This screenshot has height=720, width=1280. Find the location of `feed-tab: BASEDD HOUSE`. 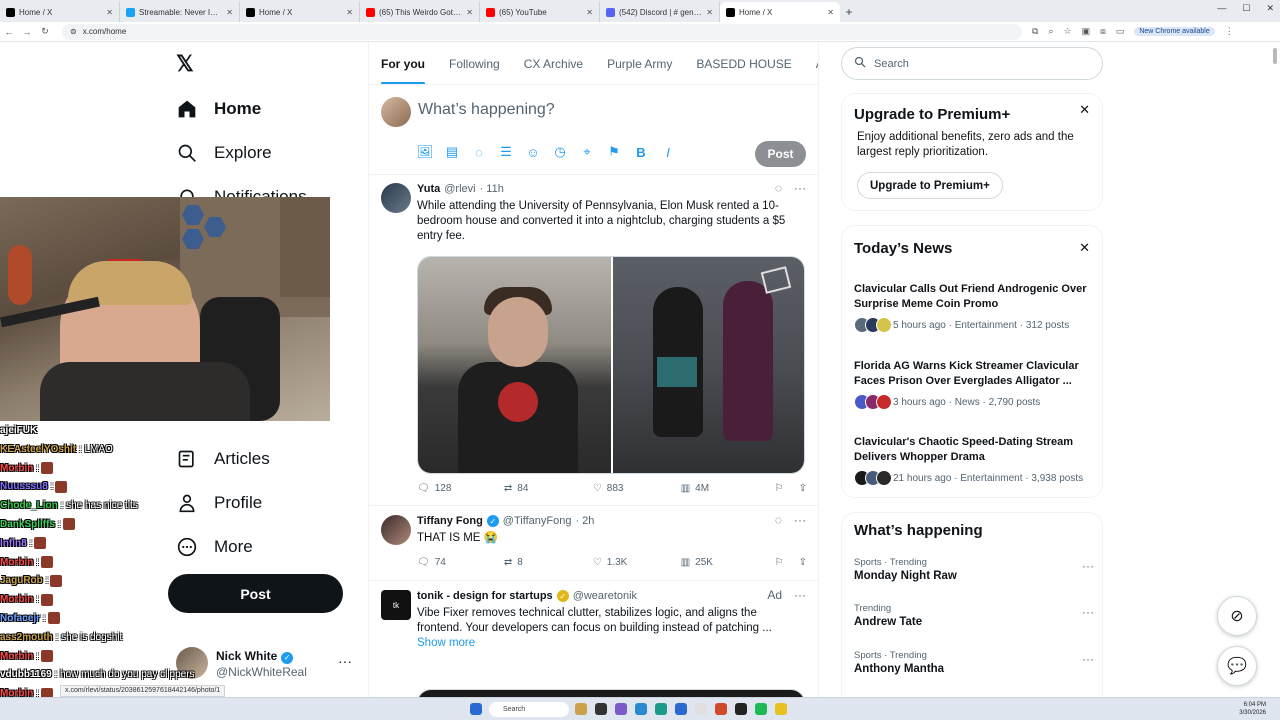

feed-tab: BASEDD HOUSE is located at coordinates (743, 63).